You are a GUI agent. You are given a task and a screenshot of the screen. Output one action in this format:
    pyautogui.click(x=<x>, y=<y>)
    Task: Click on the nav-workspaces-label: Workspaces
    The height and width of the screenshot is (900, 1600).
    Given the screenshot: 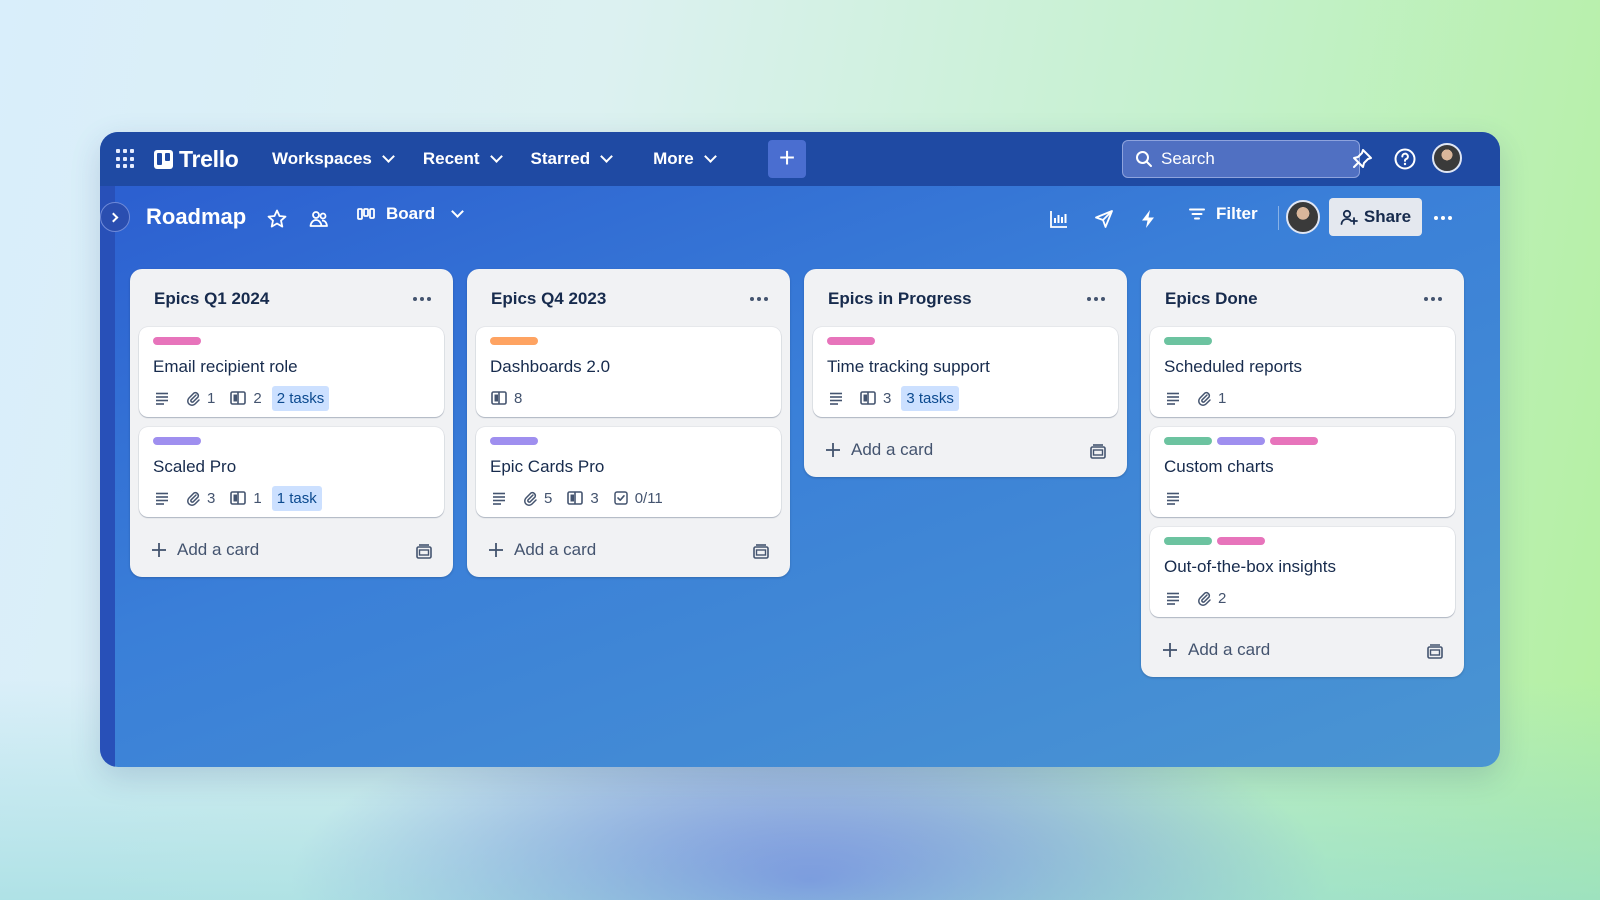 What is the action you would take?
    pyautogui.click(x=322, y=158)
    